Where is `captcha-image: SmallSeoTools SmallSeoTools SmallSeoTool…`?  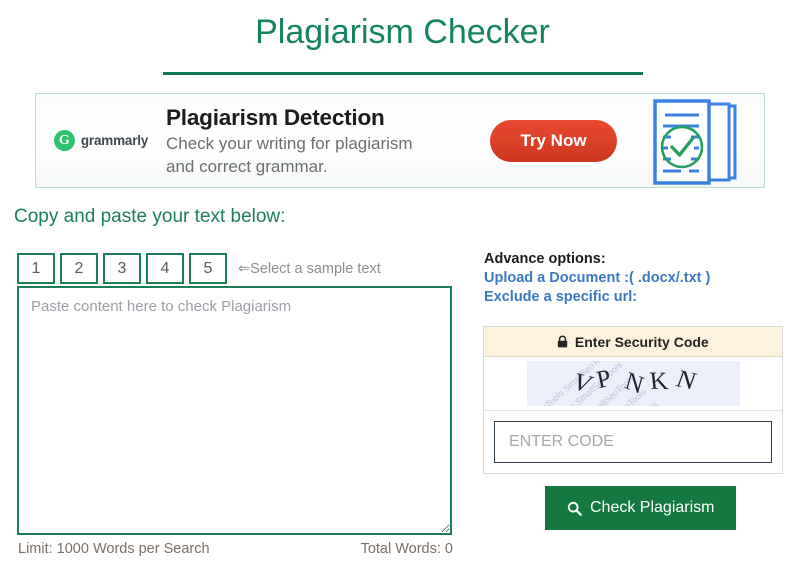 captcha-image: SmallSeoTools SmallSeoTools SmallSeoTool… is located at coordinates (633, 383).